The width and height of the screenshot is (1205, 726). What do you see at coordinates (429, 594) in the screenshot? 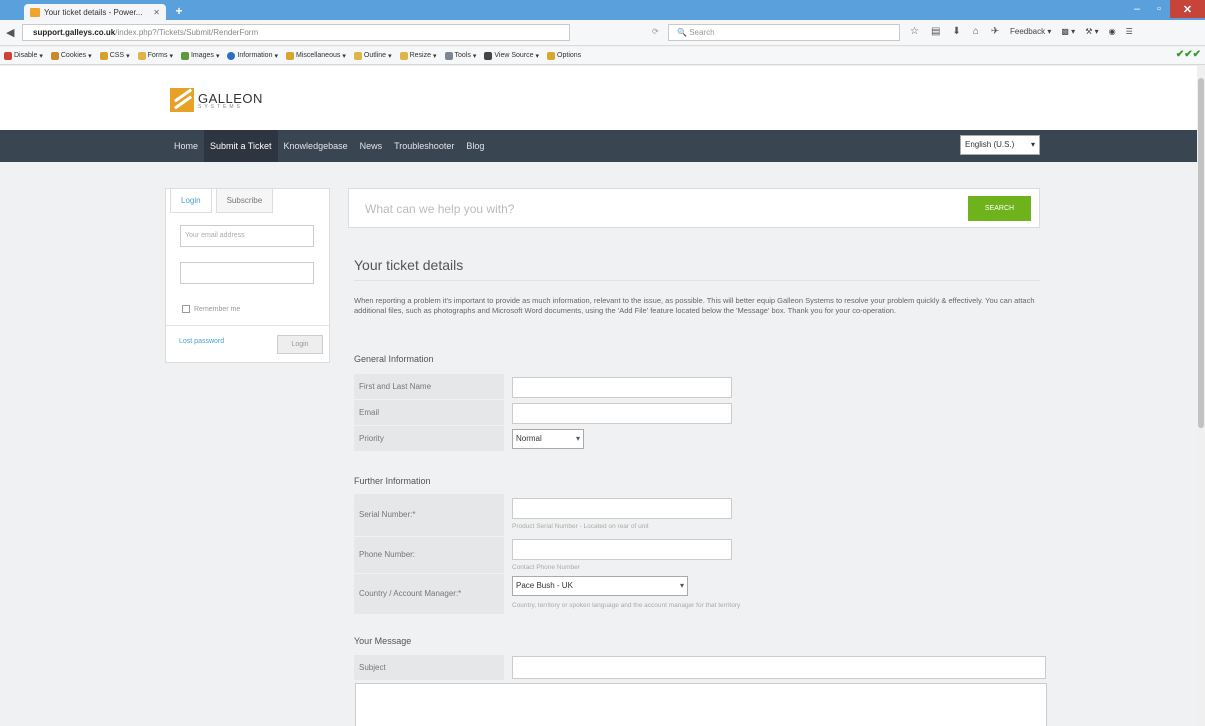
I see `country-label: Country / Account Manager:*` at bounding box center [429, 594].